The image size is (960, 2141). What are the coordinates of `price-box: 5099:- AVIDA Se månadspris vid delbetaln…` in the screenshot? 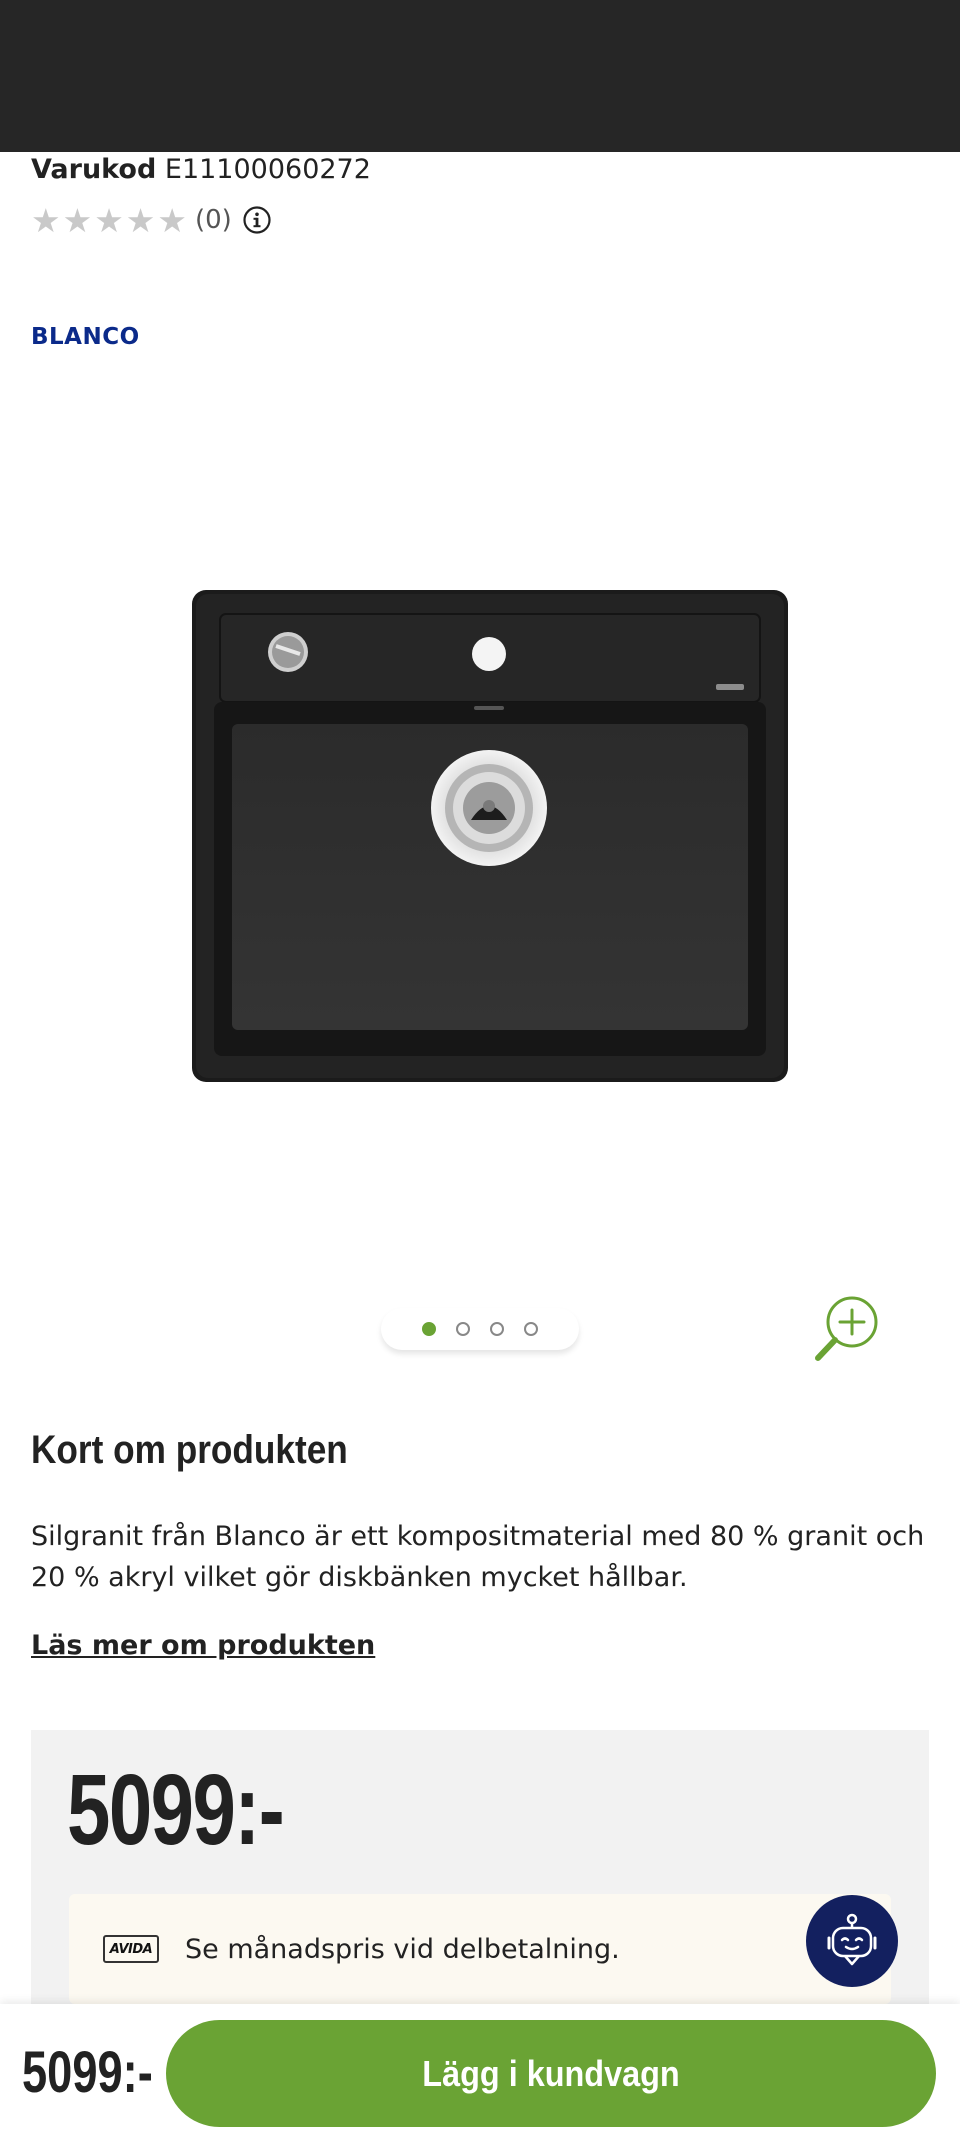 It's located at (480, 1880).